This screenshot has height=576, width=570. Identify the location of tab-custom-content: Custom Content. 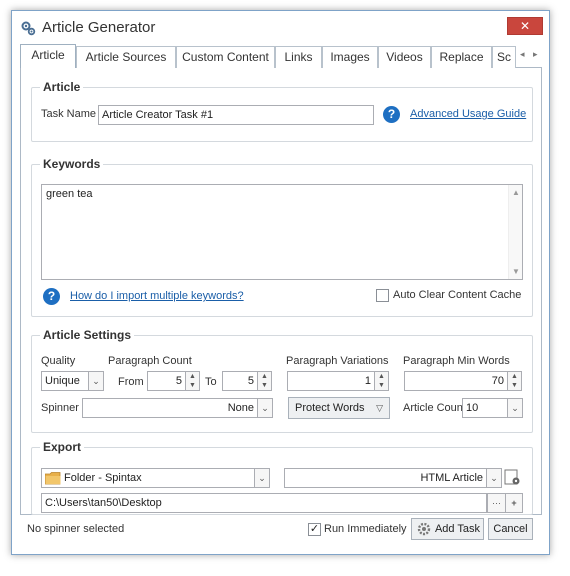
(225, 57).